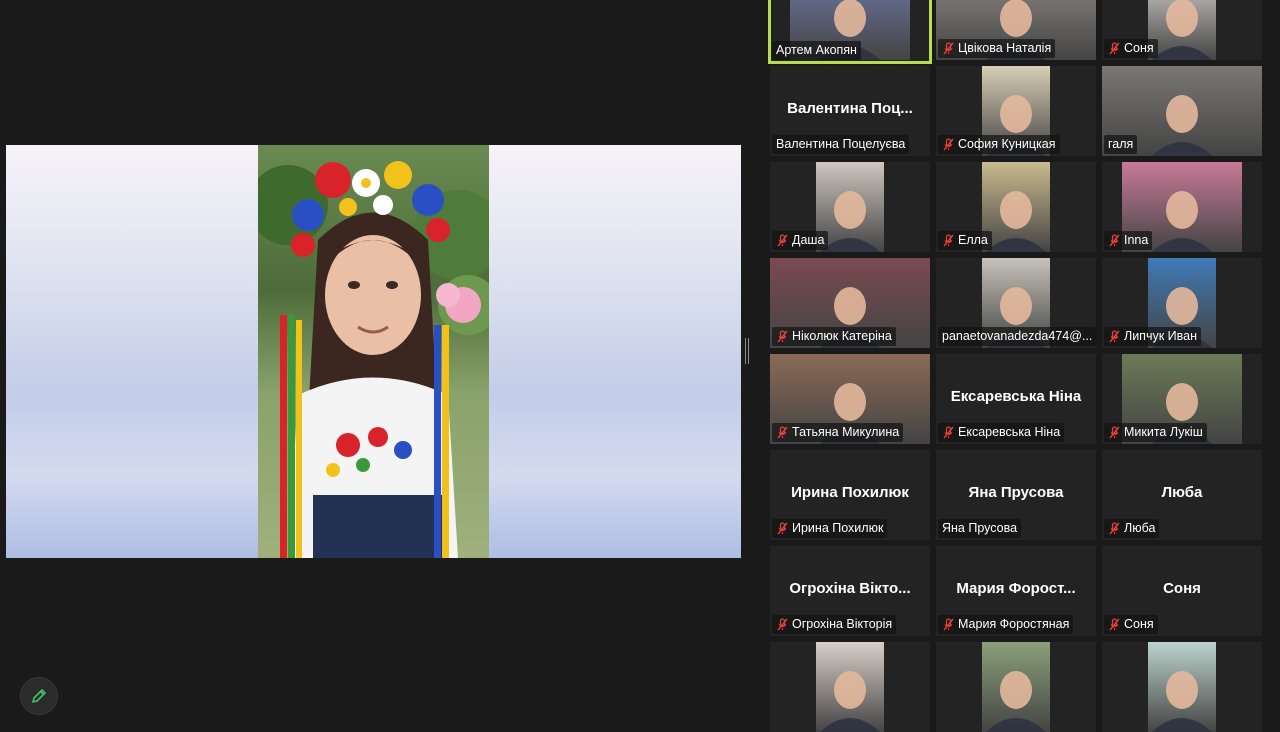  I want to click on shared-photo, so click(373, 351).